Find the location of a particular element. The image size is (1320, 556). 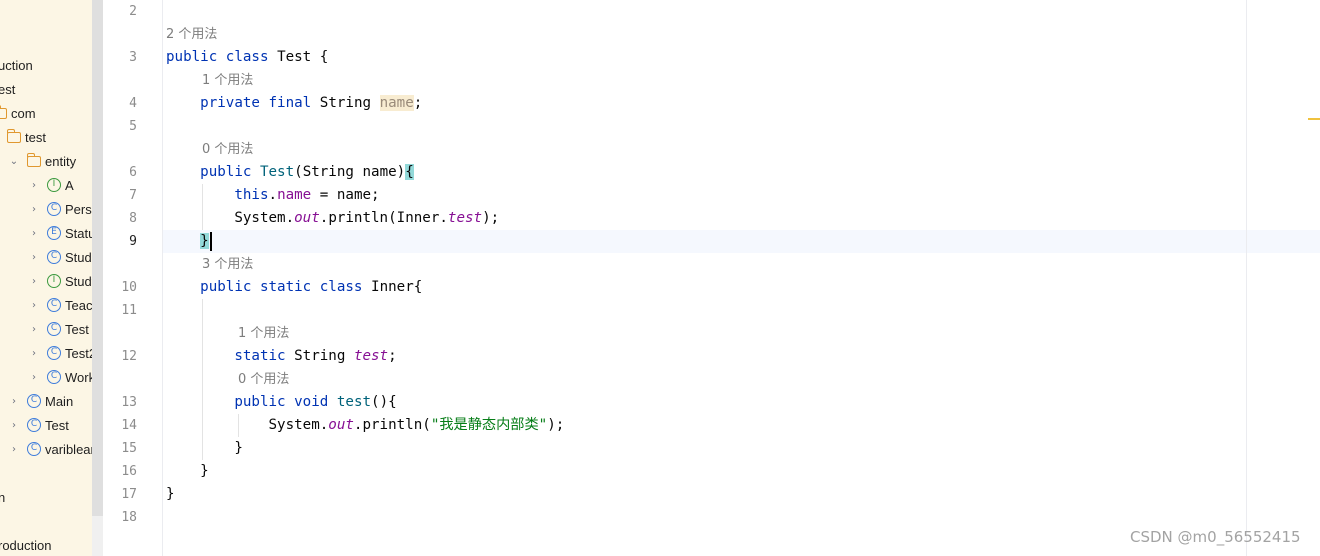

keyword: class is located at coordinates (247, 57).